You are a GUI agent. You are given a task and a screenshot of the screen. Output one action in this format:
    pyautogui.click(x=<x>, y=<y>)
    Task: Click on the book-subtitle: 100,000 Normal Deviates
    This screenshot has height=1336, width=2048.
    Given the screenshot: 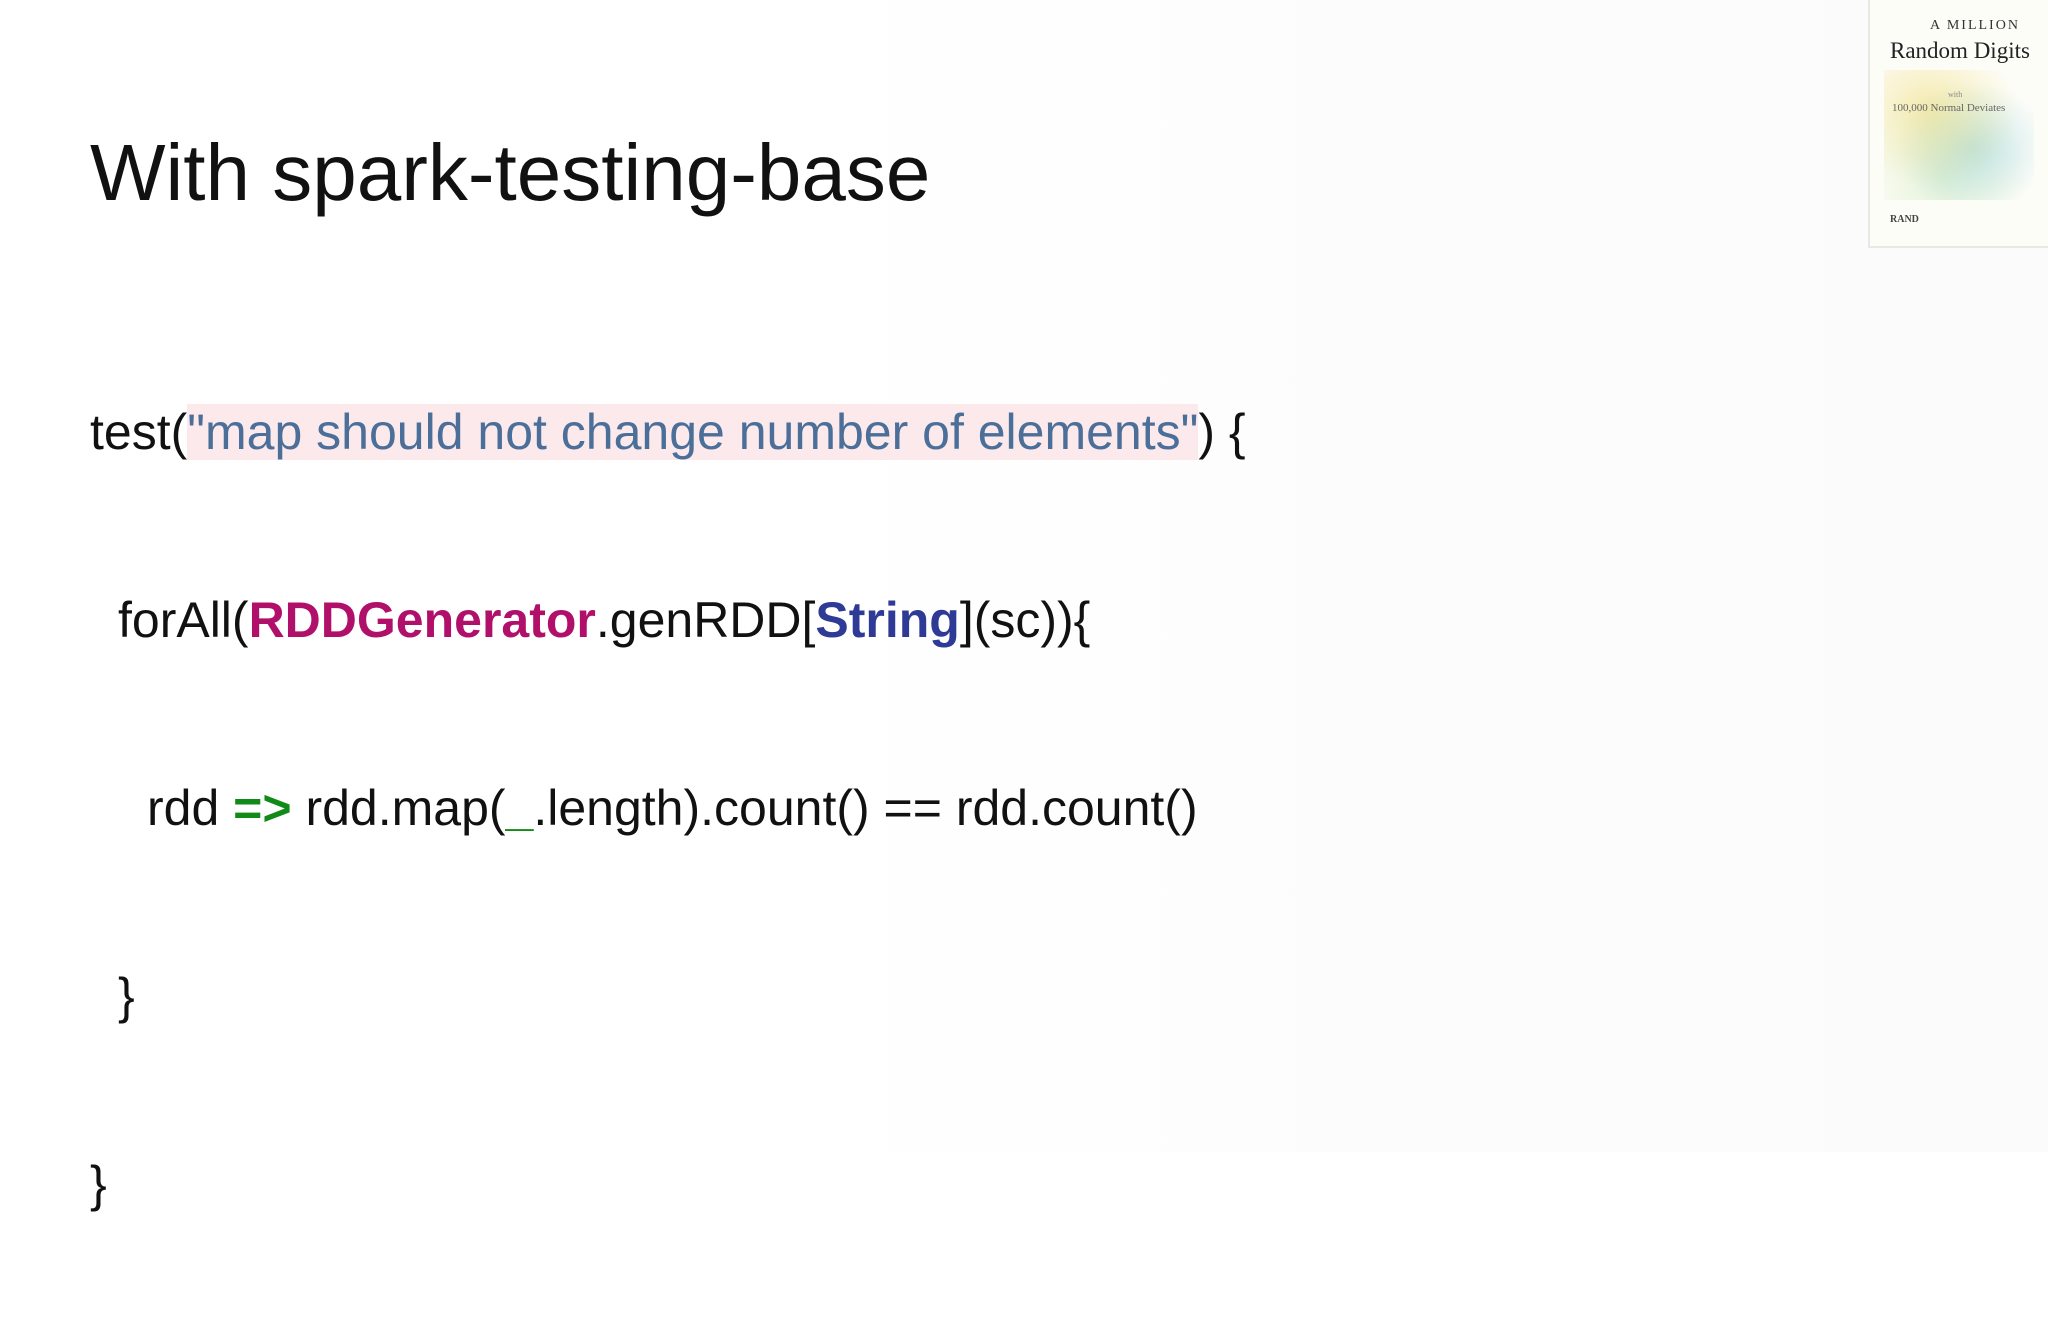 What is the action you would take?
    pyautogui.click(x=1949, y=108)
    